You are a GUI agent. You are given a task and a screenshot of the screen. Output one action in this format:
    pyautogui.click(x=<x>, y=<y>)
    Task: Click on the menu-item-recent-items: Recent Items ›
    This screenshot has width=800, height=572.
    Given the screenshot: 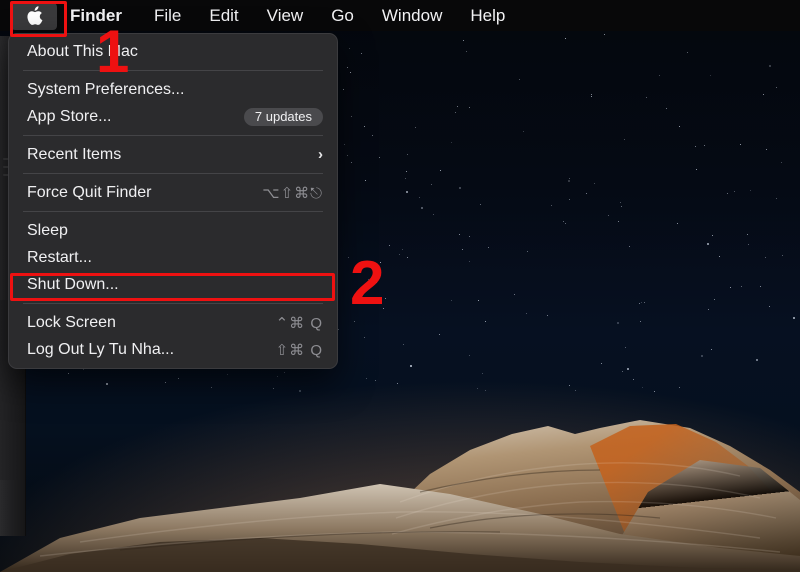 What is the action you would take?
    pyautogui.click(x=173, y=154)
    